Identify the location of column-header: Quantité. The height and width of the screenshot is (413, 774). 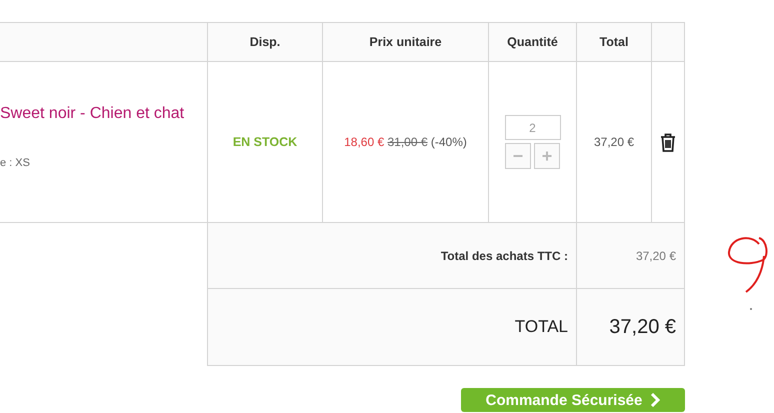
(533, 42).